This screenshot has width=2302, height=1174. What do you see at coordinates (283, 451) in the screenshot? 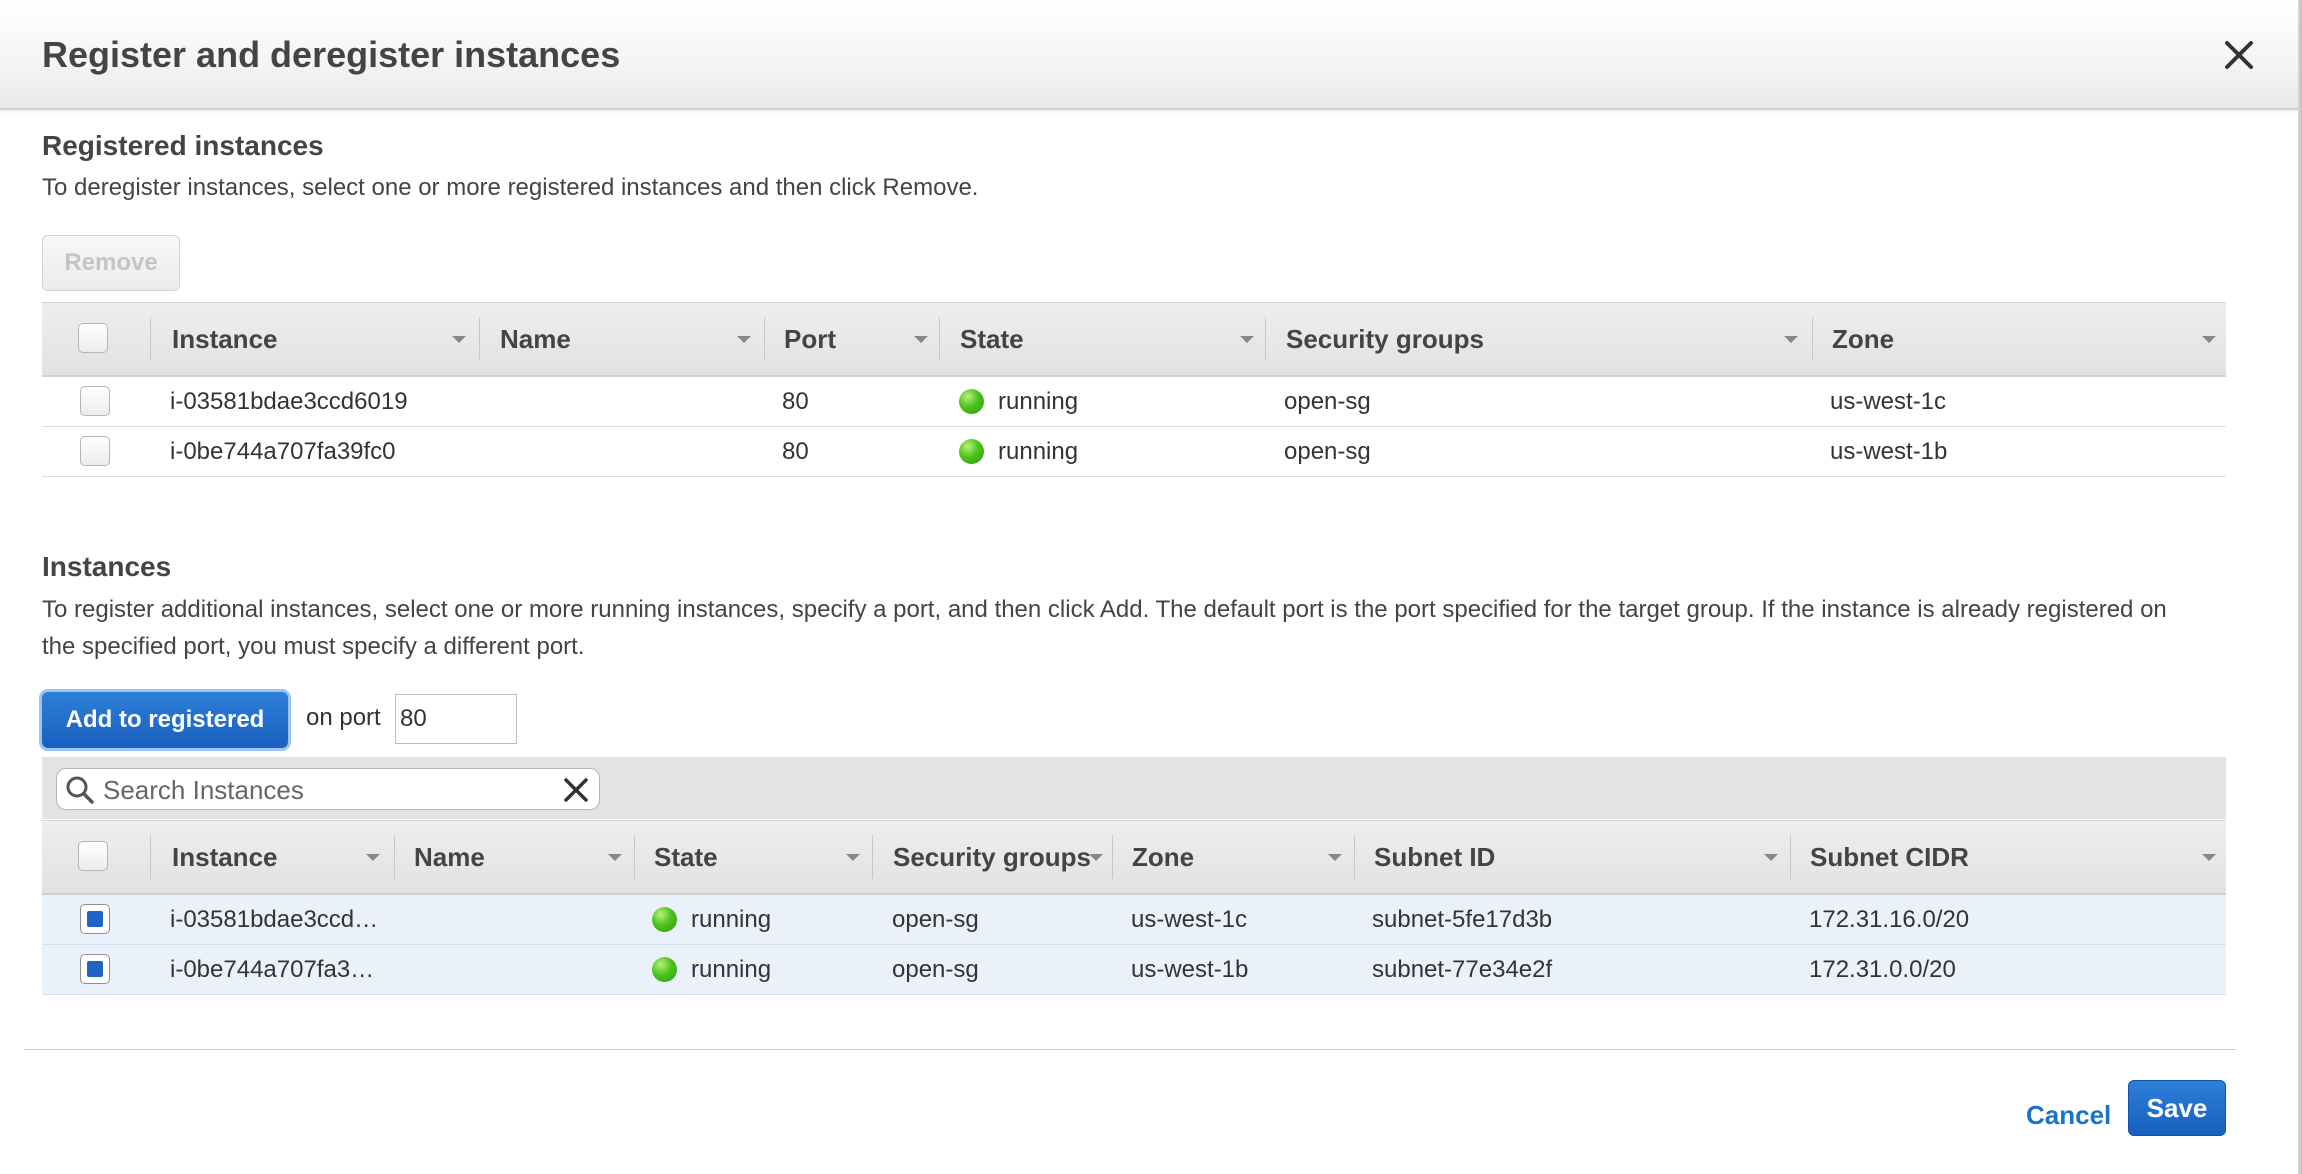
I see `instance-id: i-0be744a707fa39fc0` at bounding box center [283, 451].